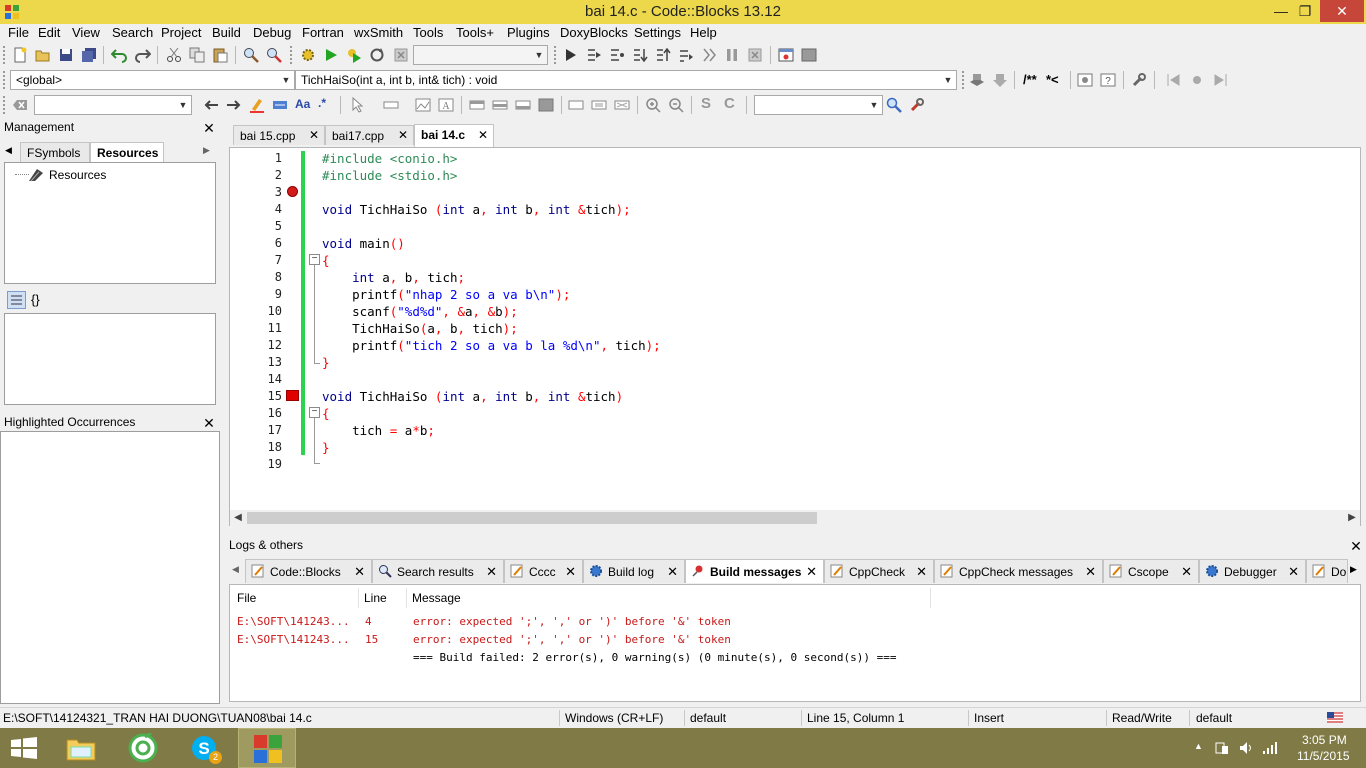  Describe the element at coordinates (234, 105) in the screenshot. I see `find-next-icon` at that location.